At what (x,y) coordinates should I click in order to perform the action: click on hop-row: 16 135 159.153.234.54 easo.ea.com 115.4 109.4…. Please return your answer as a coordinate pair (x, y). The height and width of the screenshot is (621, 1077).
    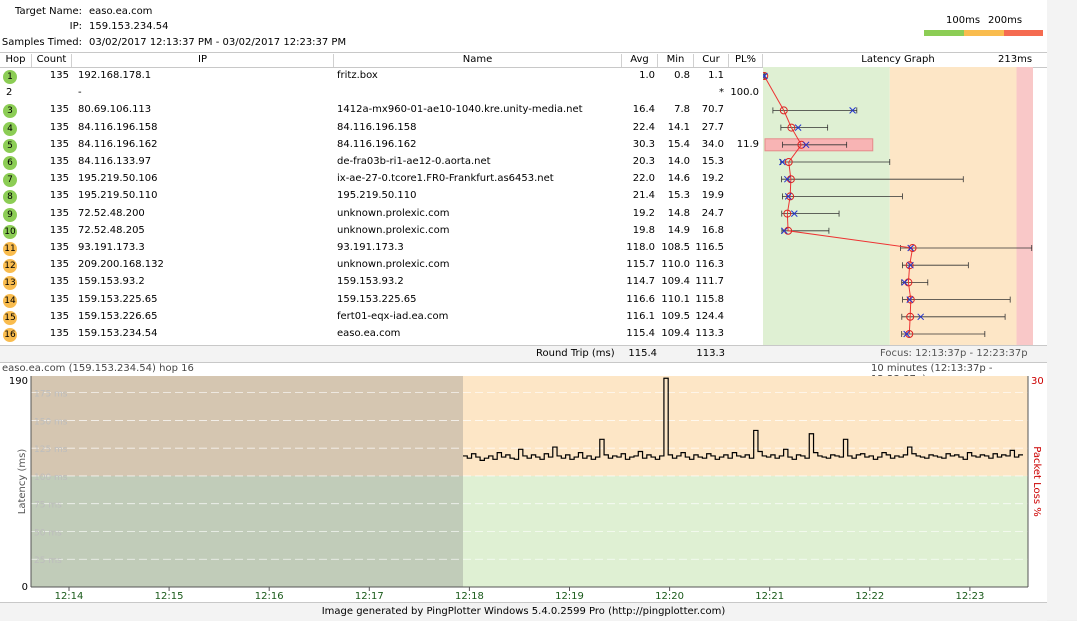
    Looking at the image, I should click on (381, 334).